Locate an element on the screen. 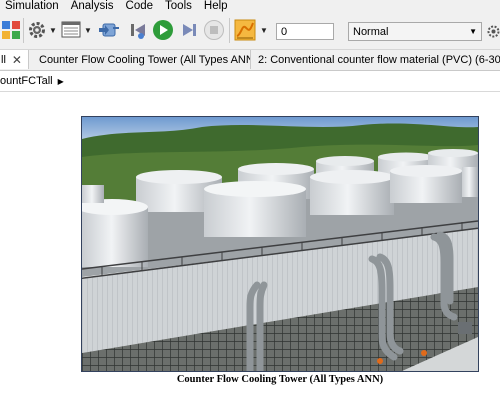  step-back-icon is located at coordinates (138, 30).